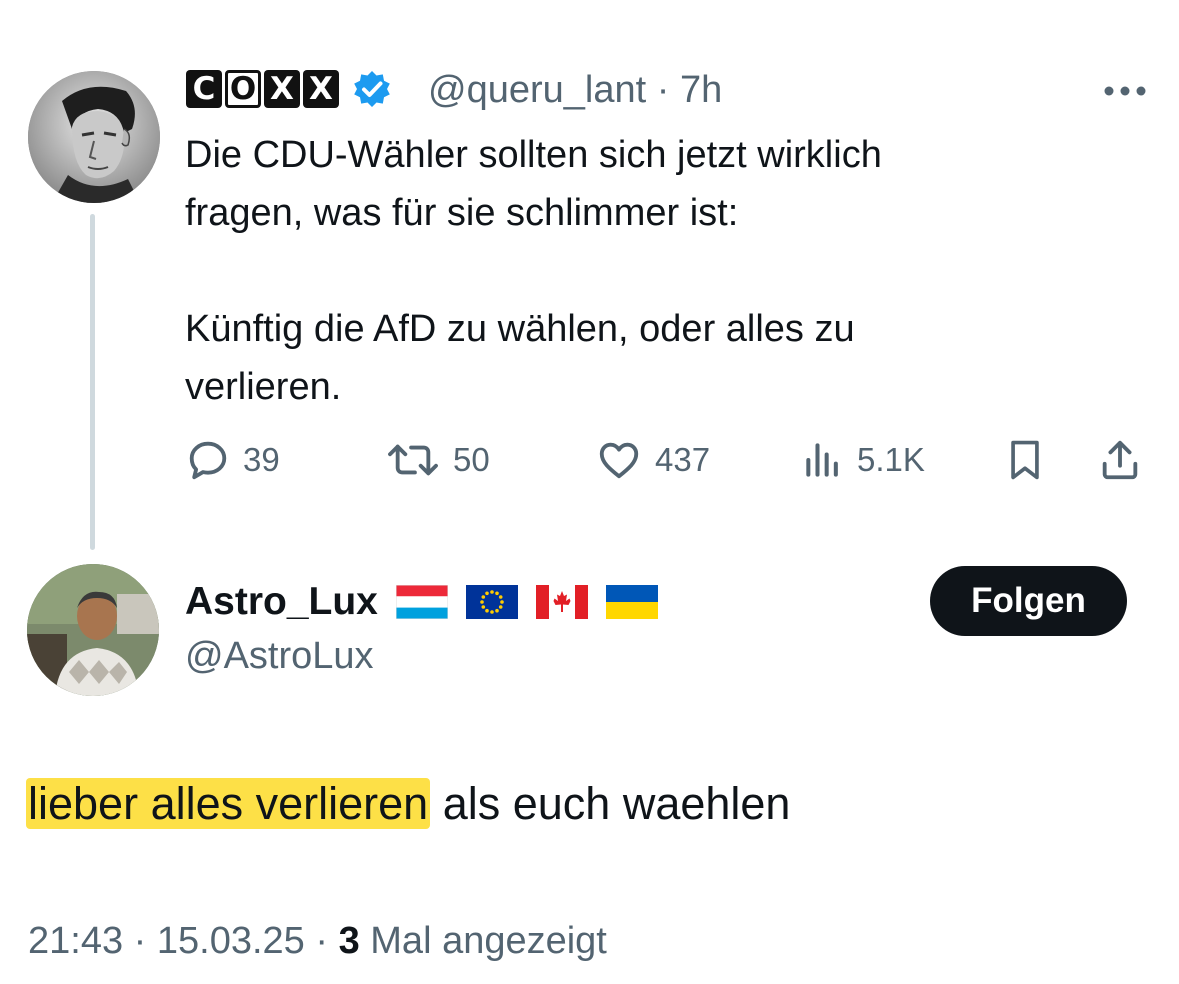 The width and height of the screenshot is (1179, 984). What do you see at coordinates (261, 459) in the screenshot?
I see `reply-count: 39` at bounding box center [261, 459].